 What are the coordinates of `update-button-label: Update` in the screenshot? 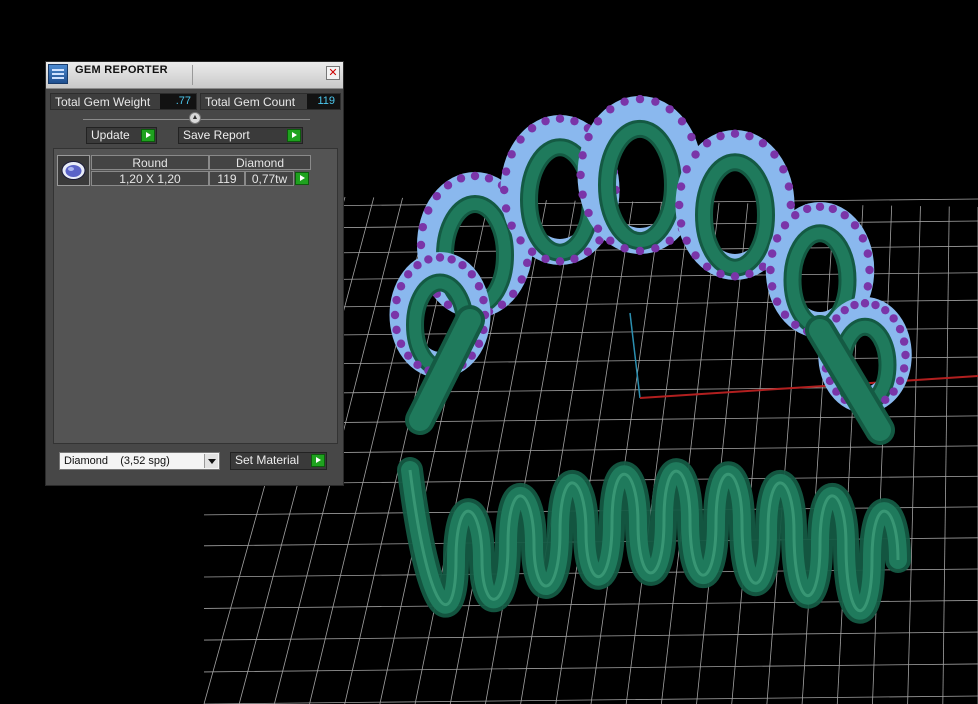 It's located at (110, 135).